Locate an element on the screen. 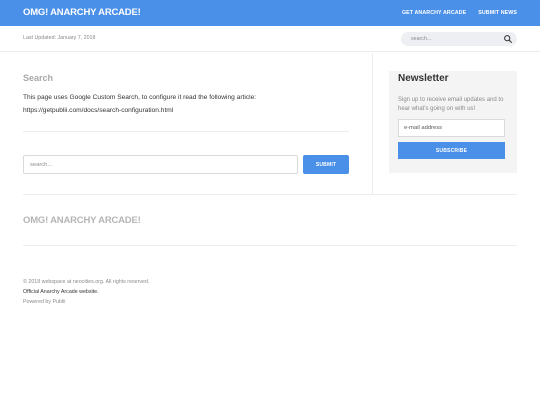  search-submit-button: SUBMIT is located at coordinates (326, 164).